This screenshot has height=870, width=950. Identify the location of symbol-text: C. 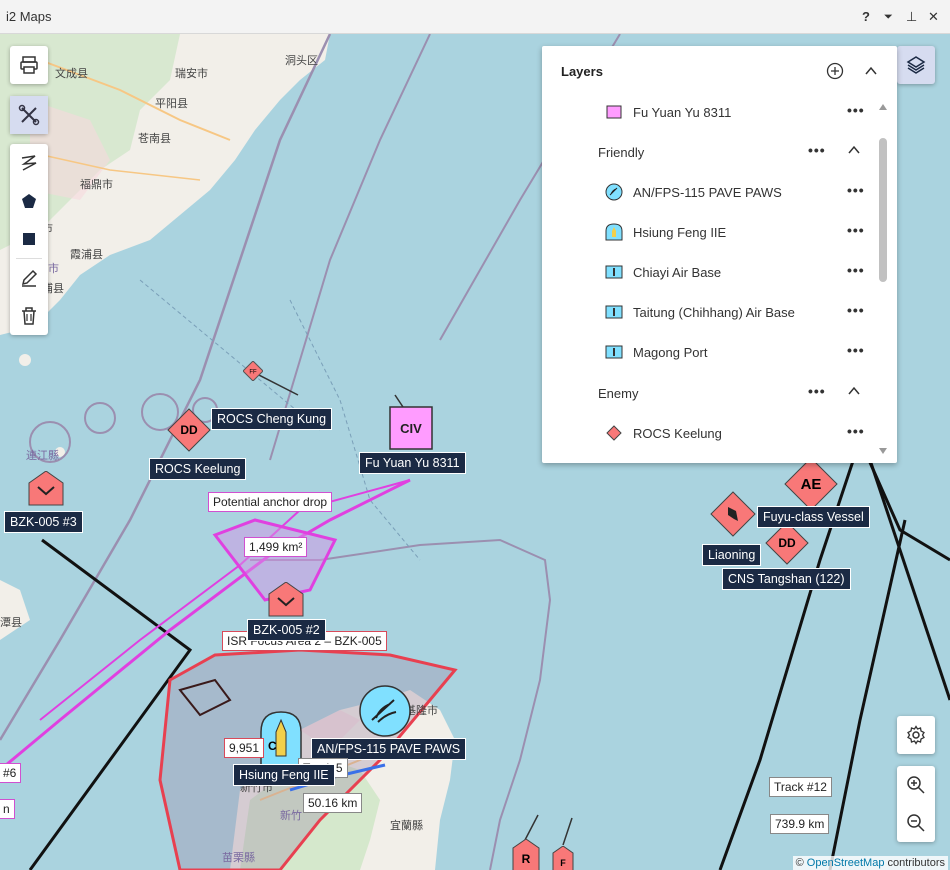
(272, 746).